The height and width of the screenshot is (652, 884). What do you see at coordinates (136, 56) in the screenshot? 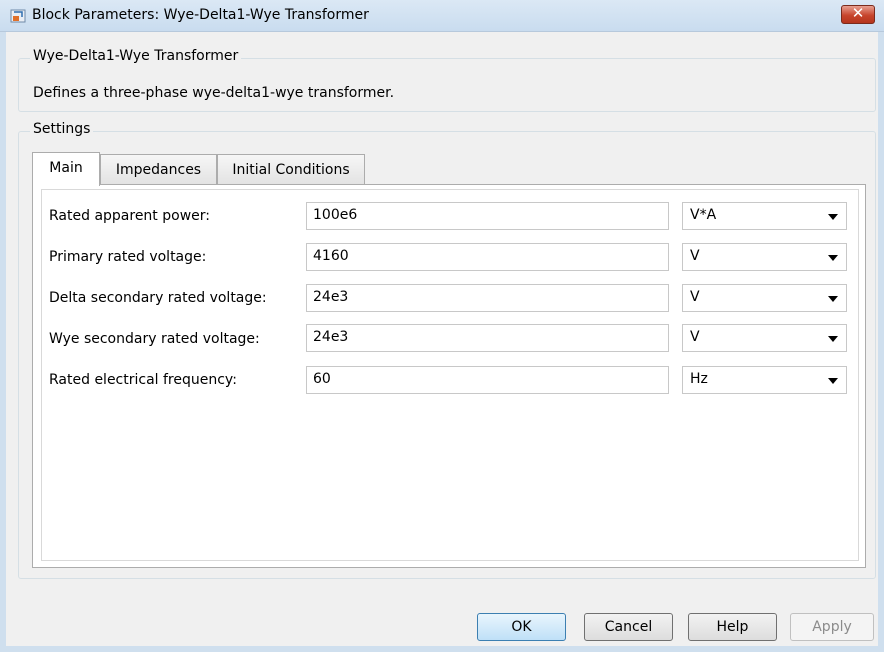
I see `description-group-title: Wye-Delta1-Wye Transformer` at bounding box center [136, 56].